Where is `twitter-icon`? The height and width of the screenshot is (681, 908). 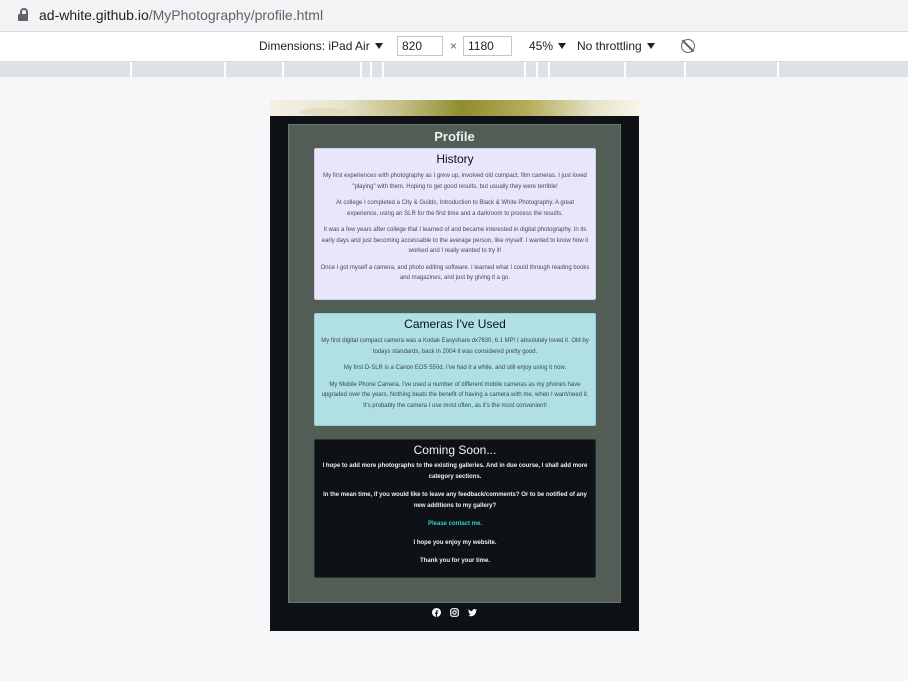
twitter-icon is located at coordinates (472, 612).